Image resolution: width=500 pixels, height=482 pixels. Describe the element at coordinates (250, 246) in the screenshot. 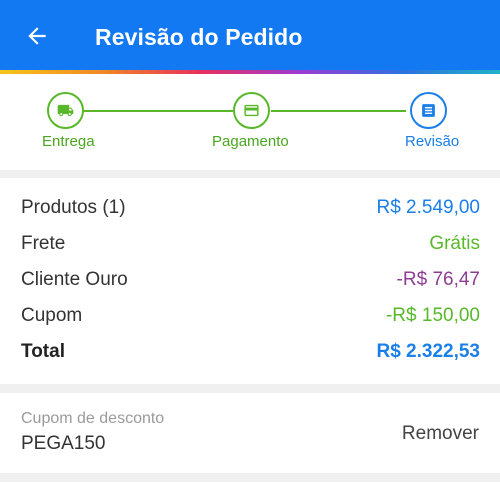

I see `summary-row-shipping: Frete Grátis` at that location.